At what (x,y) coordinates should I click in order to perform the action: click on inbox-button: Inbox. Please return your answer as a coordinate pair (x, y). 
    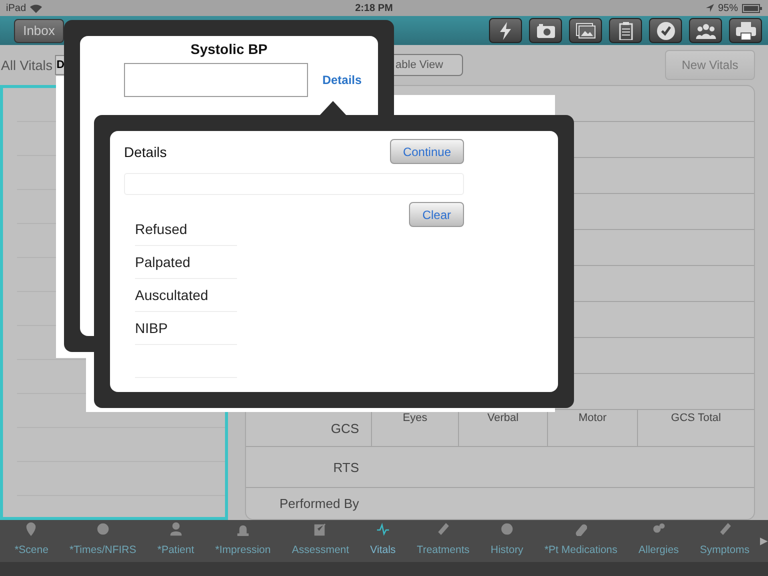
    Looking at the image, I should click on (39, 30).